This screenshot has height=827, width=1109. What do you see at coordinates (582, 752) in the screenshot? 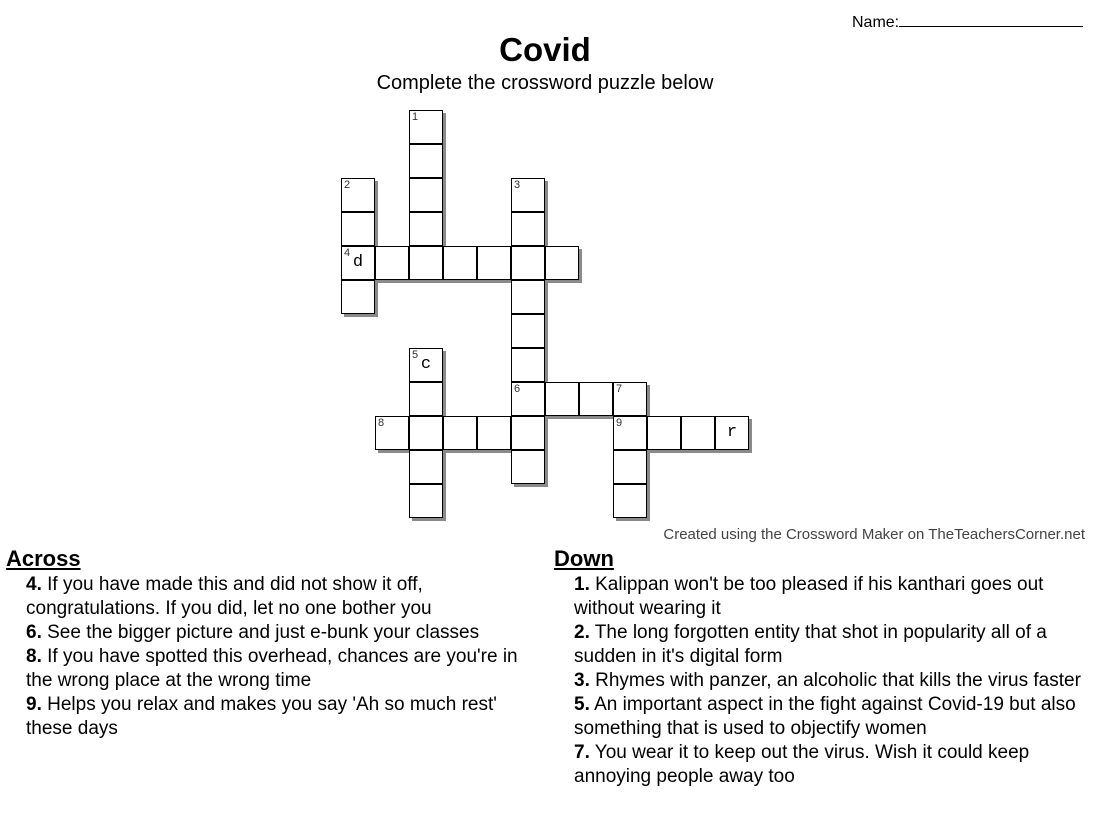
I see `clue-num: 7.` at bounding box center [582, 752].